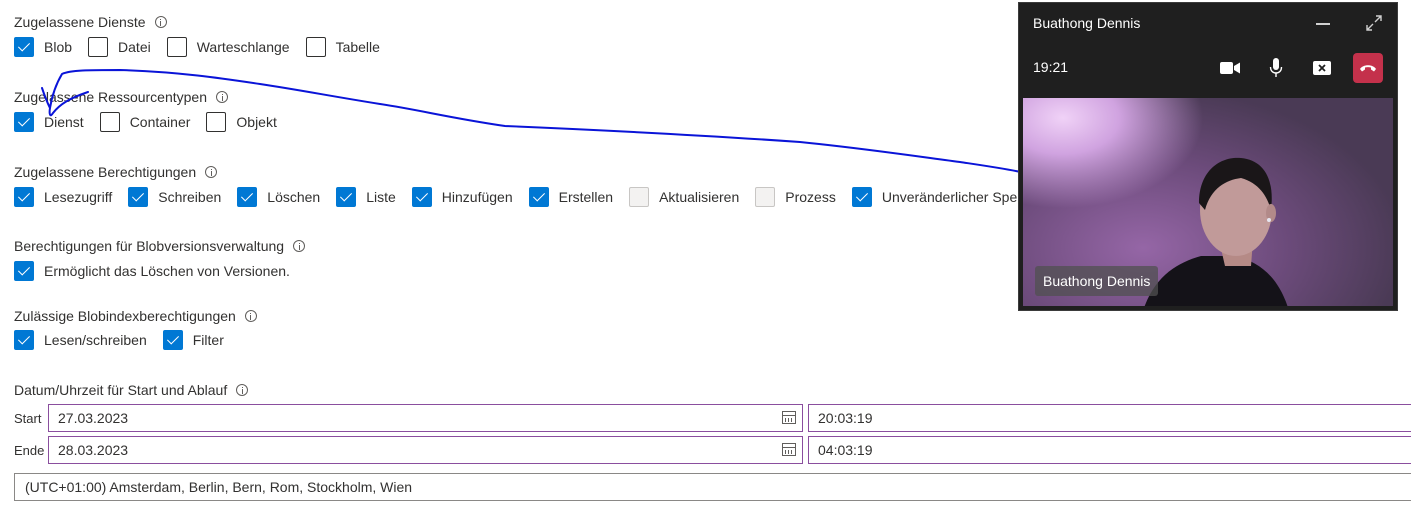  Describe the element at coordinates (116, 172) in the screenshot. I see `permissions-title: Zugelassene Berechtigungen` at that location.